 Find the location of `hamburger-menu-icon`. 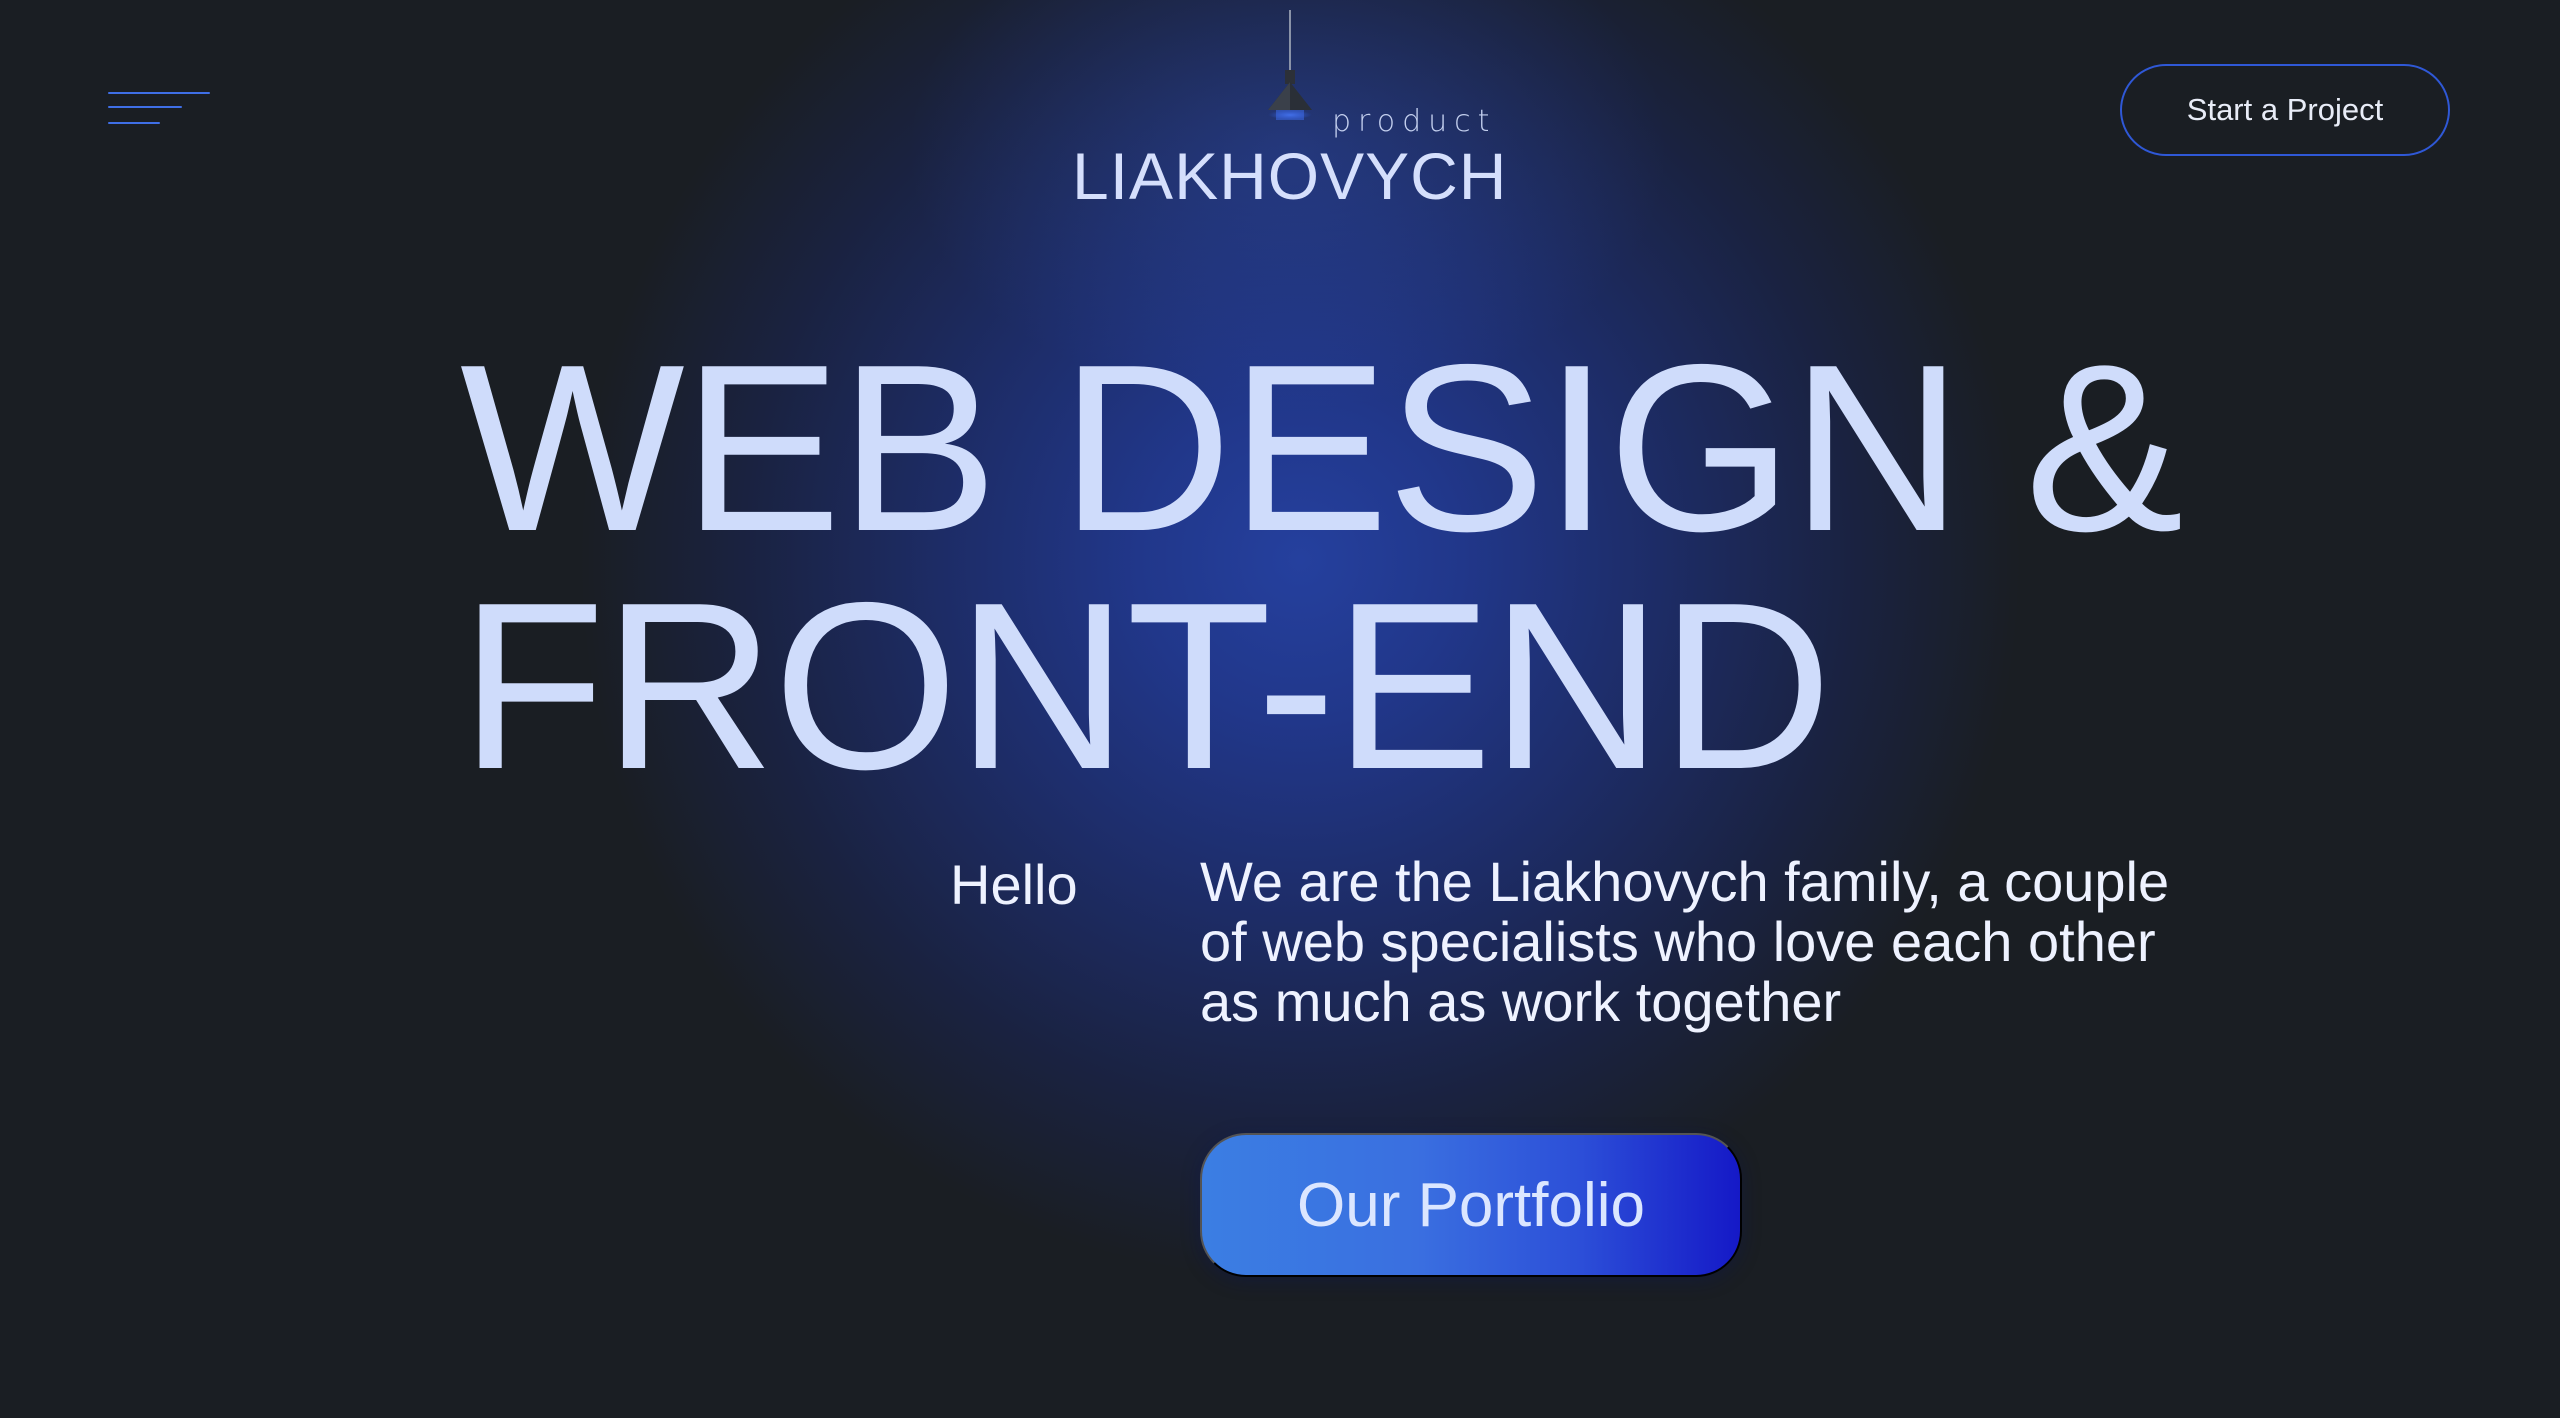

hamburger-menu-icon is located at coordinates (160, 110).